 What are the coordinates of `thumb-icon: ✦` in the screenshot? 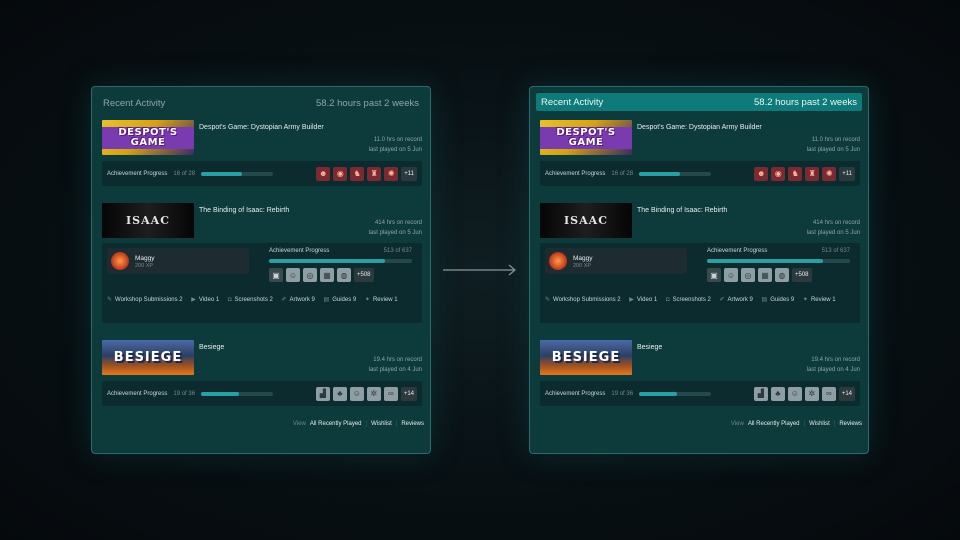 It's located at (367, 300).